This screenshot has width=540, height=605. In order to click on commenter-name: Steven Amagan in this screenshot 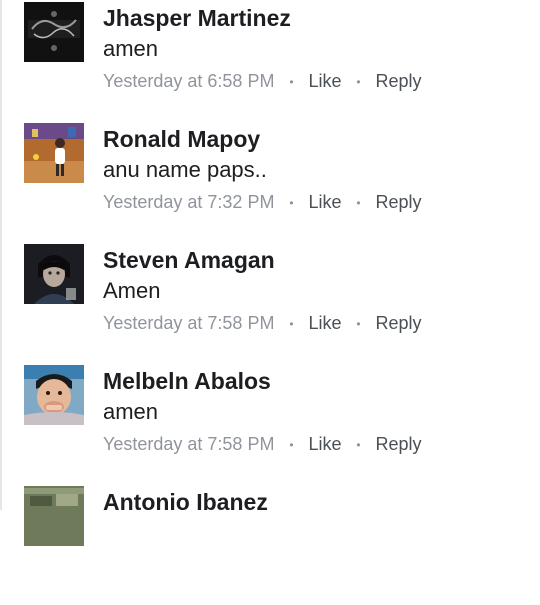, I will do `click(189, 260)`.